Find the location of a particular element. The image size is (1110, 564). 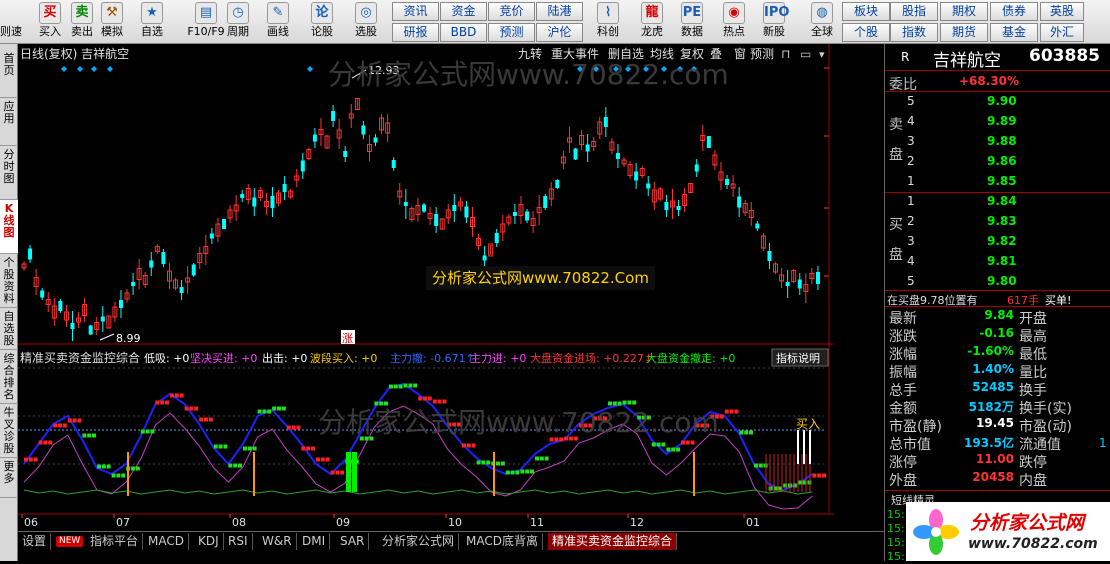

lock-icon: ⊓ is located at coordinates (785, 54).